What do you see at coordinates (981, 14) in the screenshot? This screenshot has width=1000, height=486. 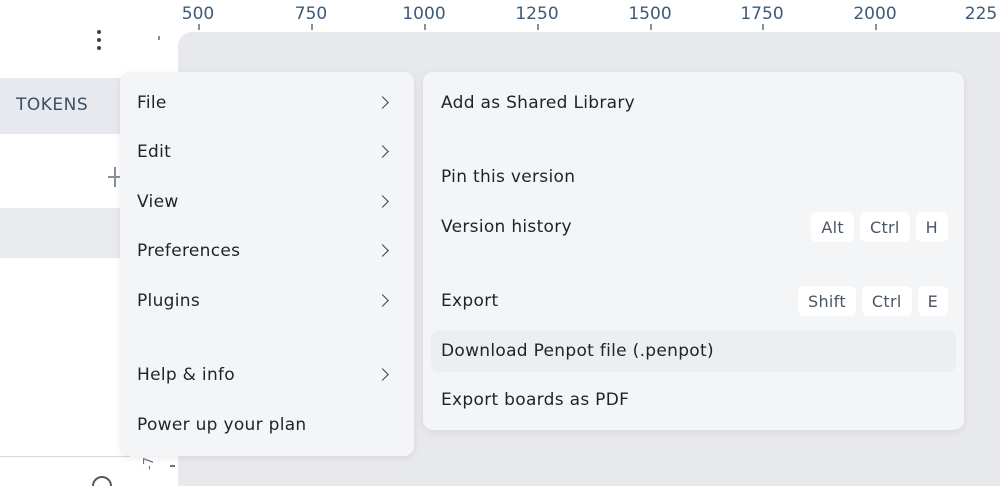 I see `ruler-label: 225` at bounding box center [981, 14].